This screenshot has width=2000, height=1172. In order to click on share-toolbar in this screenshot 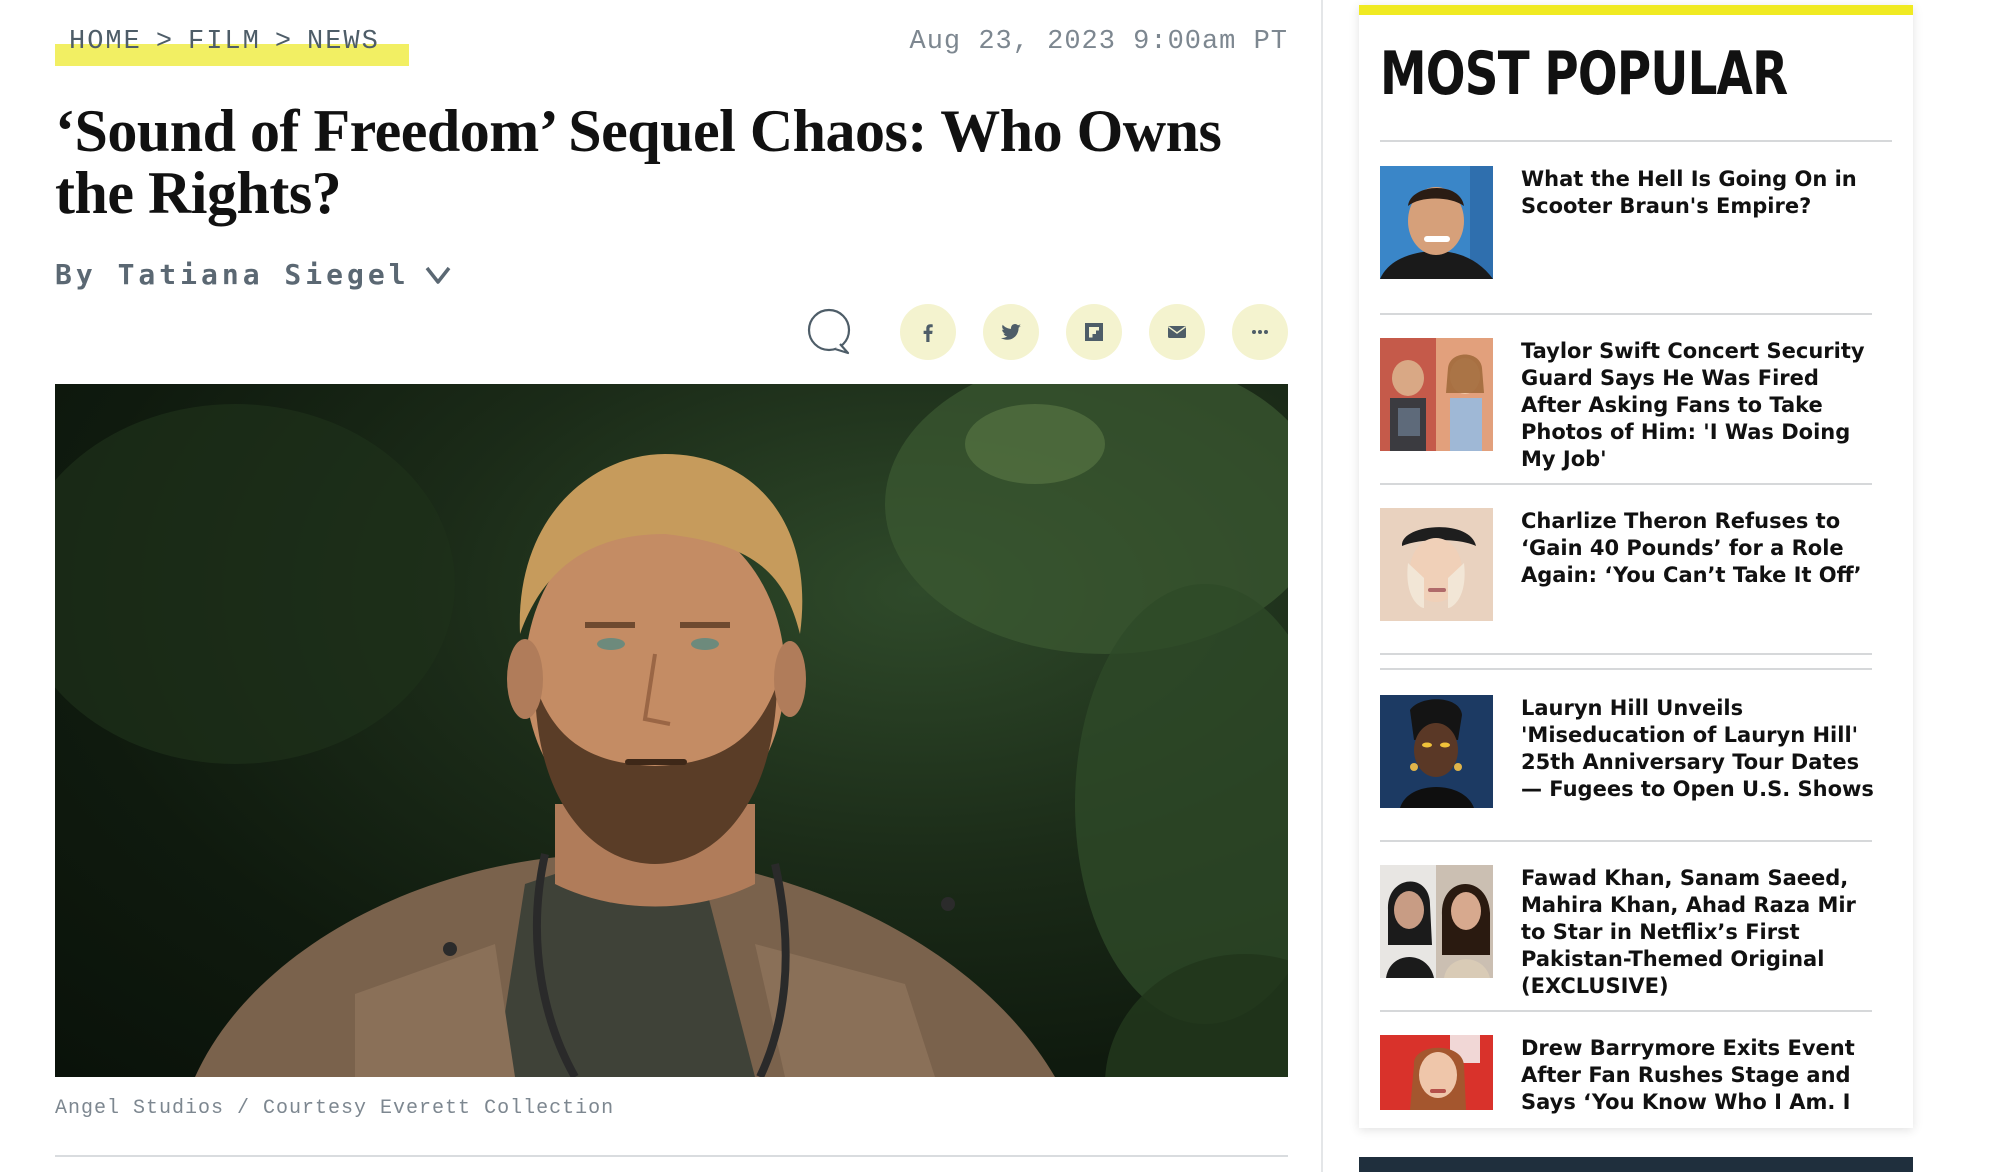, I will do `click(1046, 332)`.